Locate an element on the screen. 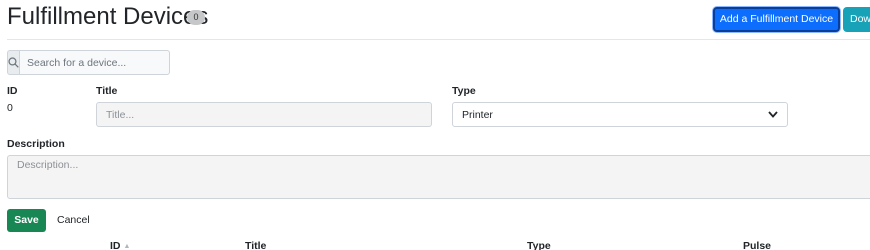 The height and width of the screenshot is (250, 870). save-button: Save is located at coordinates (26, 220).